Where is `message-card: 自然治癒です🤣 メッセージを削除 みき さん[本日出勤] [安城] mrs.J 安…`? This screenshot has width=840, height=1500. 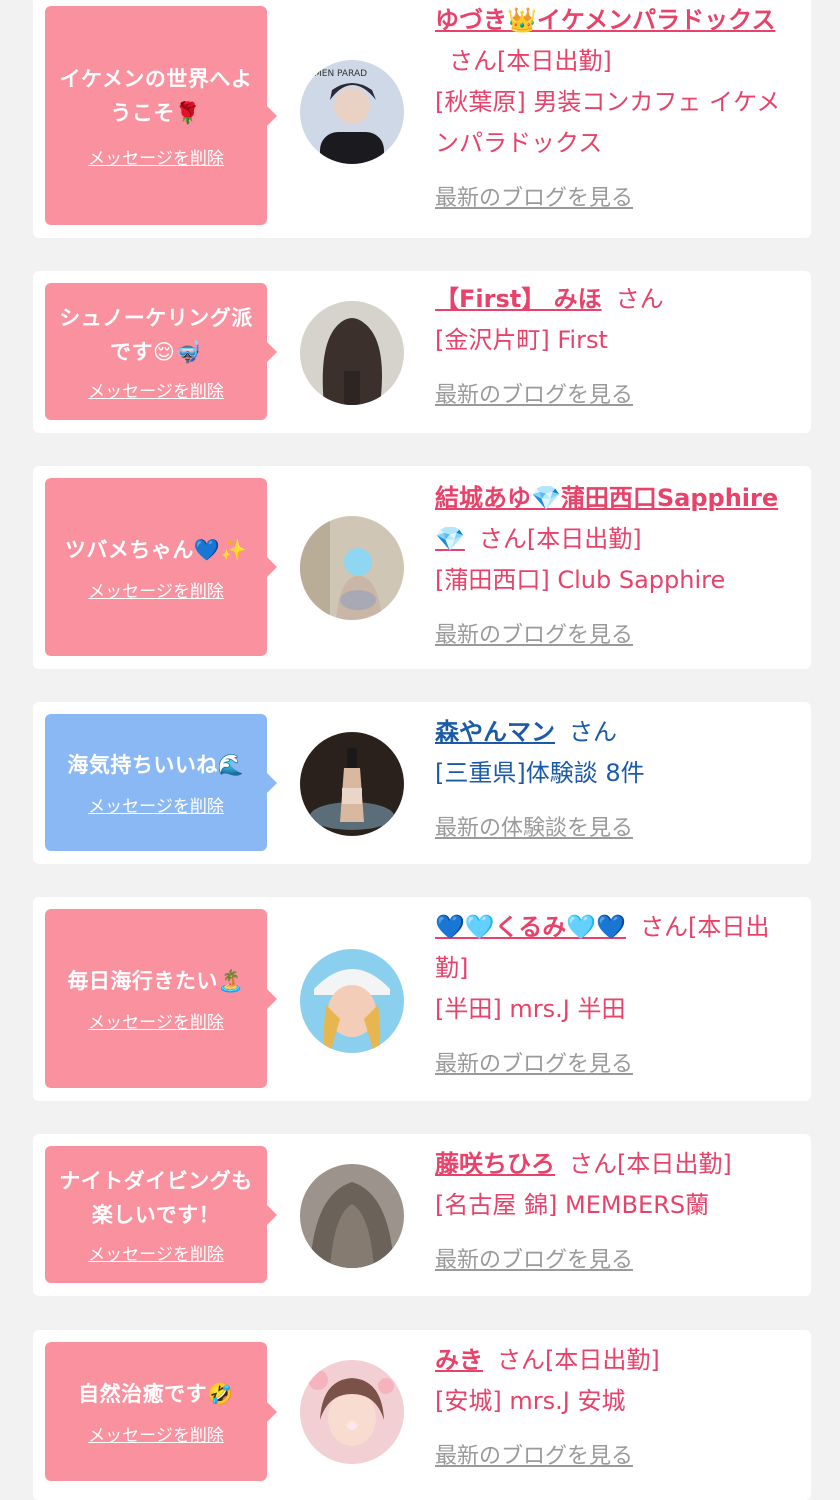
message-card: 自然治癒です🤣 メッセージを削除 みき さん[本日出勤] [安城] mrs.J 安… is located at coordinates (422, 1415).